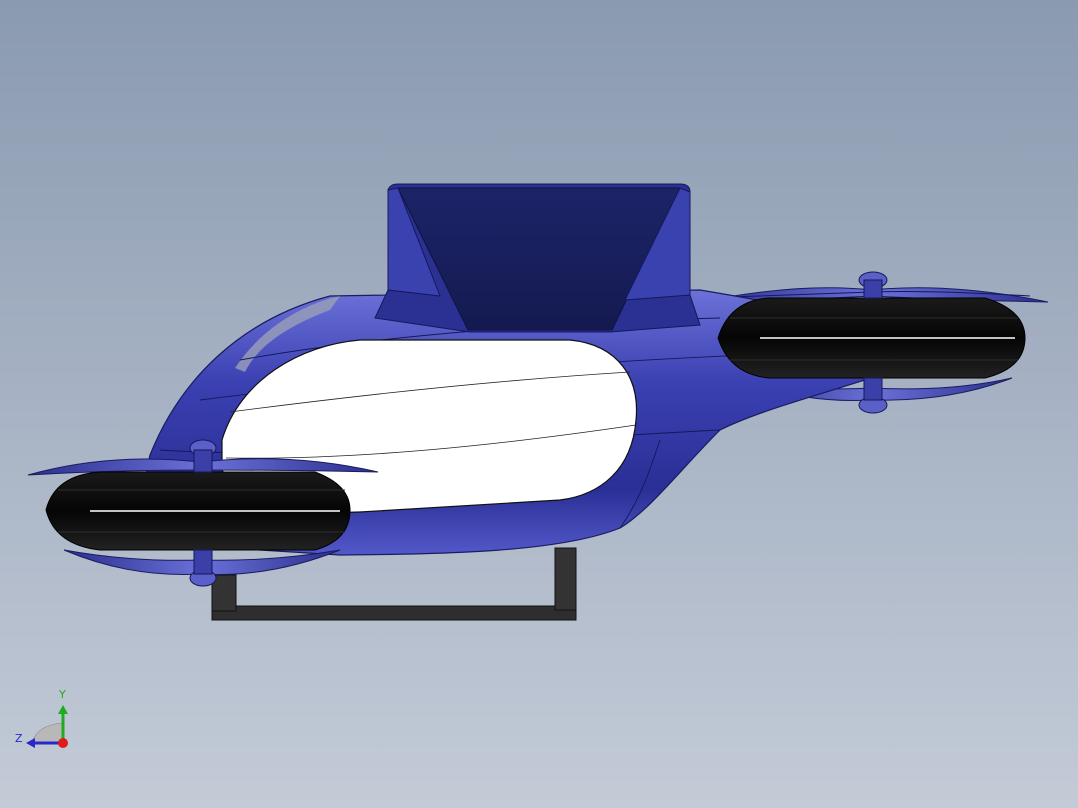  Describe the element at coordinates (47, 732) in the screenshot. I see `triad-plane-icon` at that location.